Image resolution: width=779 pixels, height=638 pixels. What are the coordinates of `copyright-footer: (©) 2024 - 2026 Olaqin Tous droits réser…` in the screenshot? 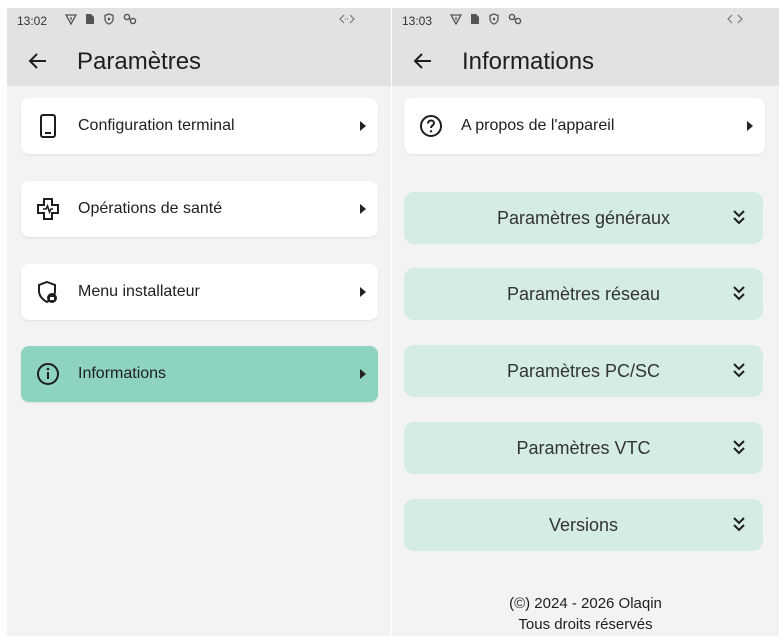 It's located at (585, 614).